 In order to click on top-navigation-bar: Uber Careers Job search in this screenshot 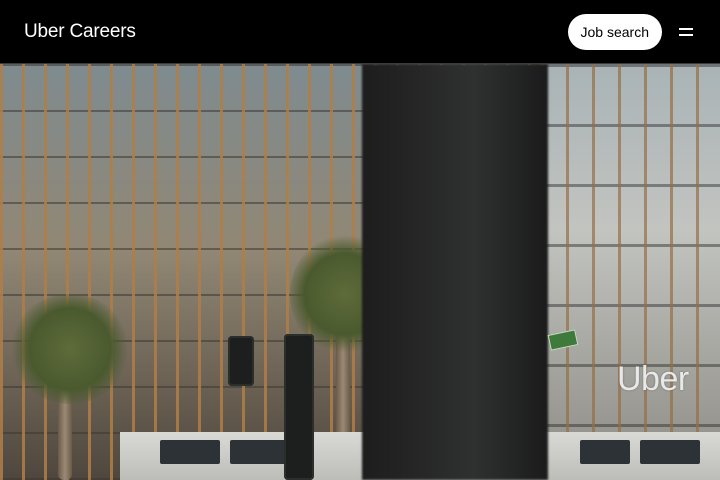, I will do `click(360, 32)`.